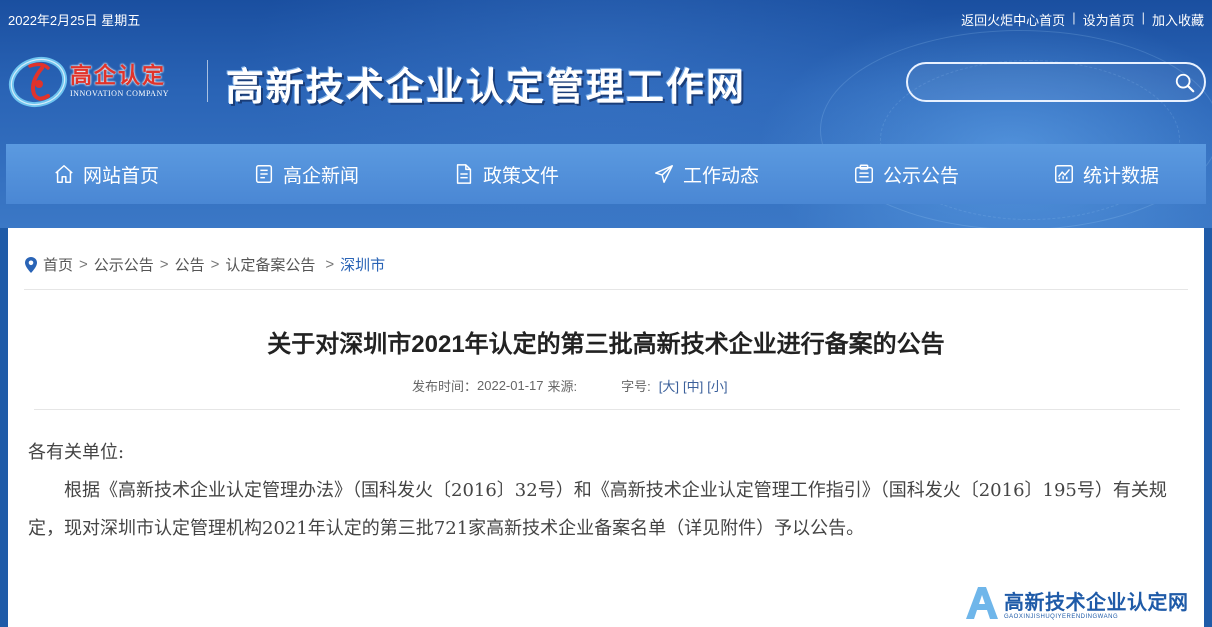 Image resolution: width=1212 pixels, height=627 pixels. I want to click on breadcrumb-announcements: 公示公告, so click(124, 264).